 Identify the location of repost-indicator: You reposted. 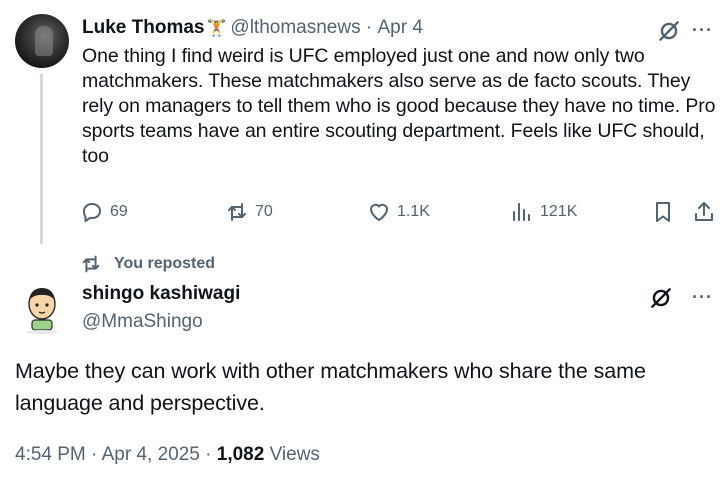
(147, 264).